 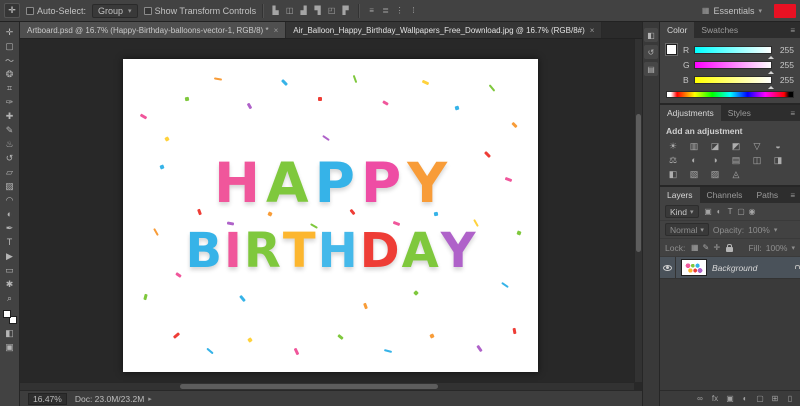 What do you see at coordinates (760, 399) in the screenshot?
I see `new-group-icon: ▢` at bounding box center [760, 399].